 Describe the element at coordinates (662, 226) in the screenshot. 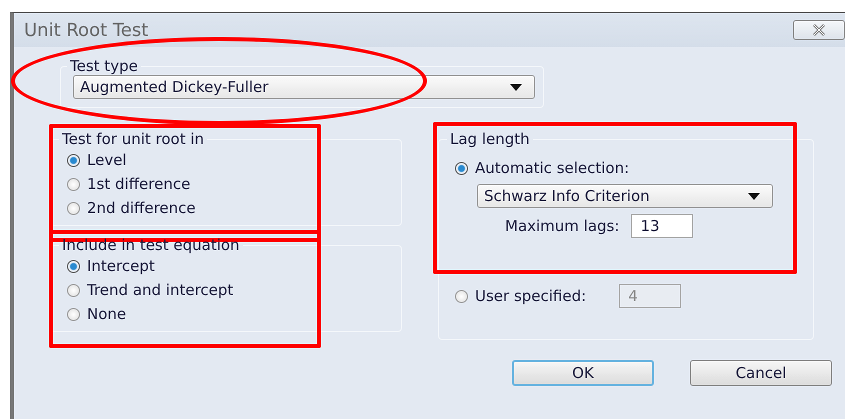

I see `max-lags-field: 13` at that location.